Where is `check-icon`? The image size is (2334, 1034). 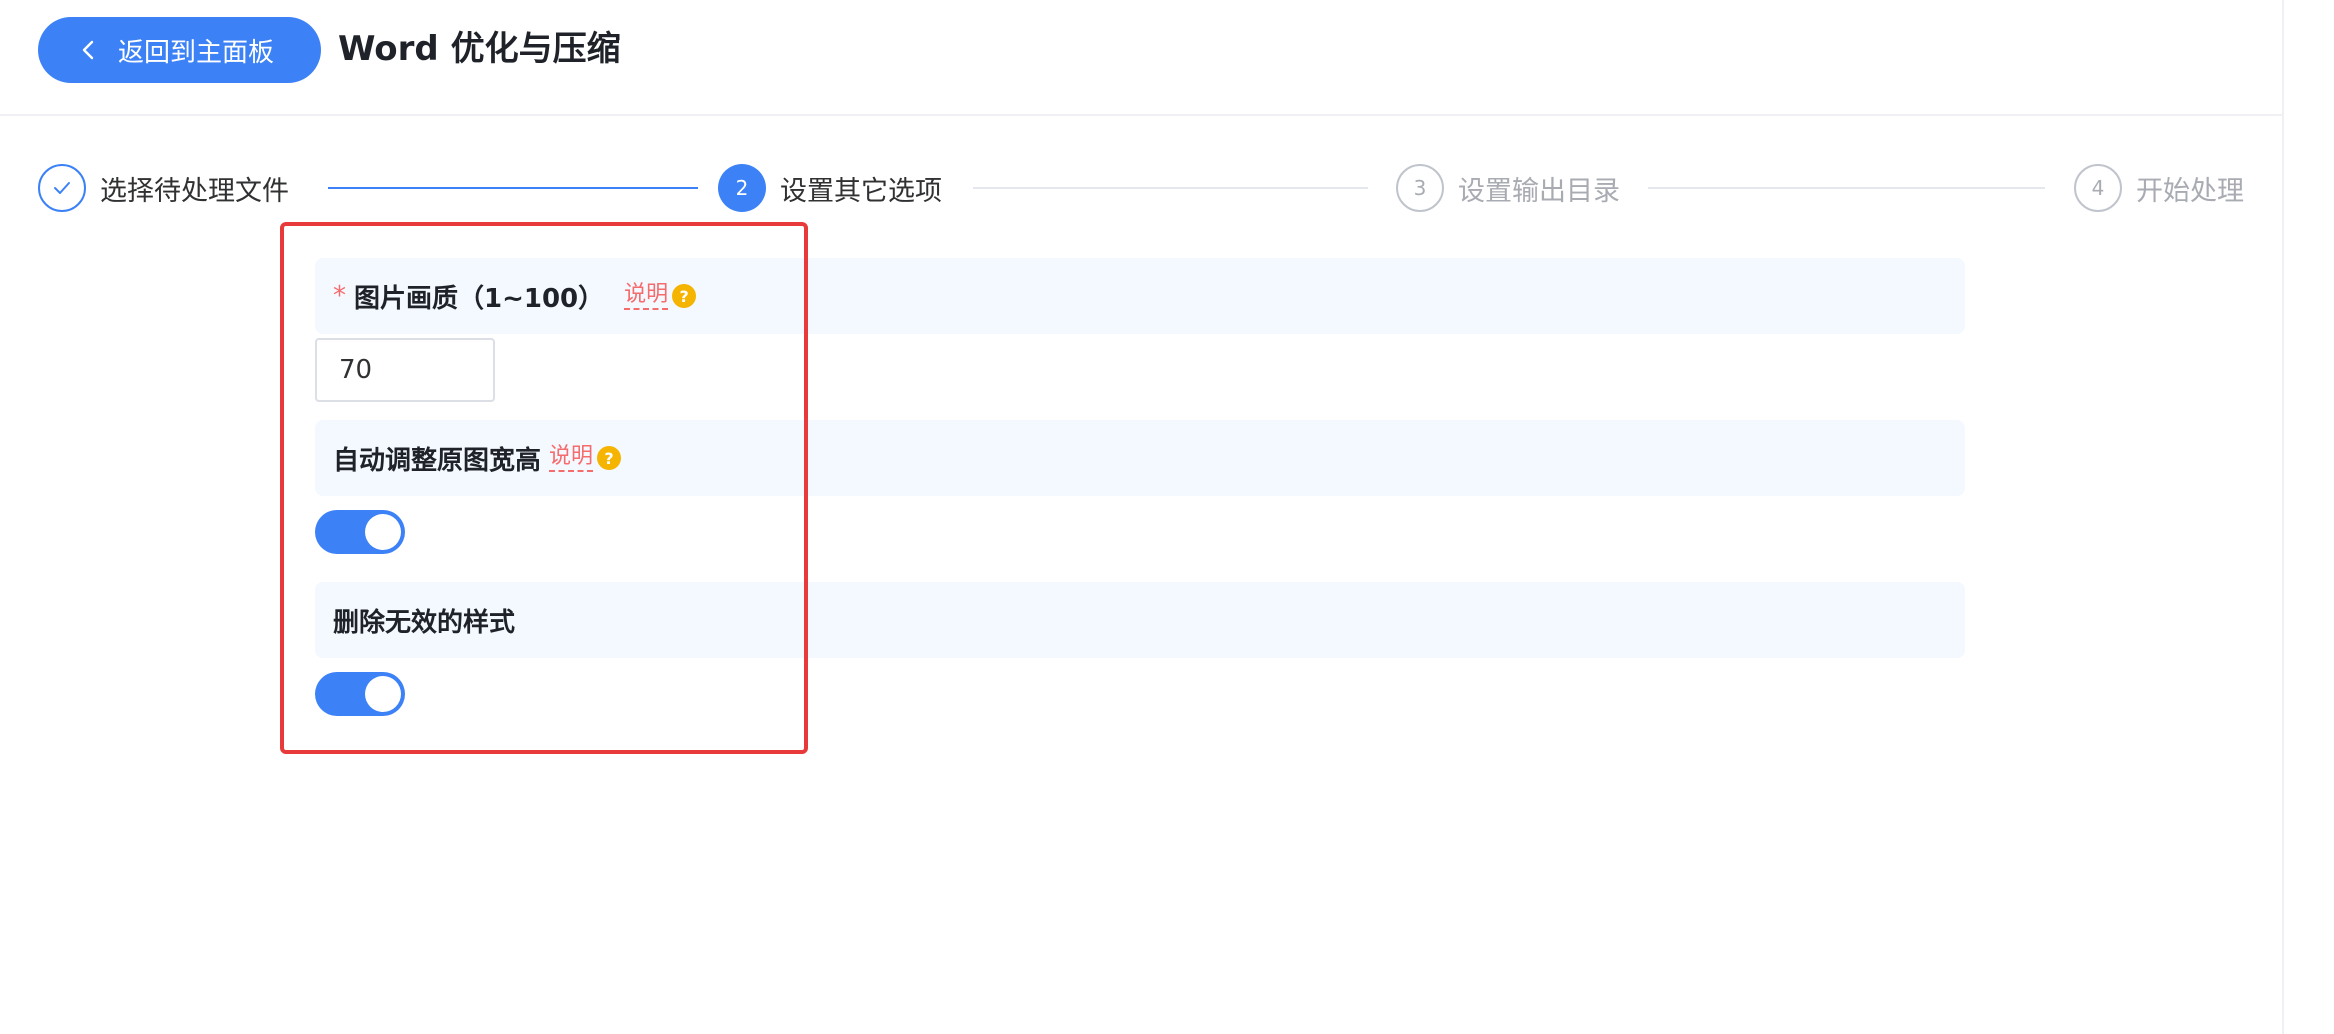 check-icon is located at coordinates (62, 188).